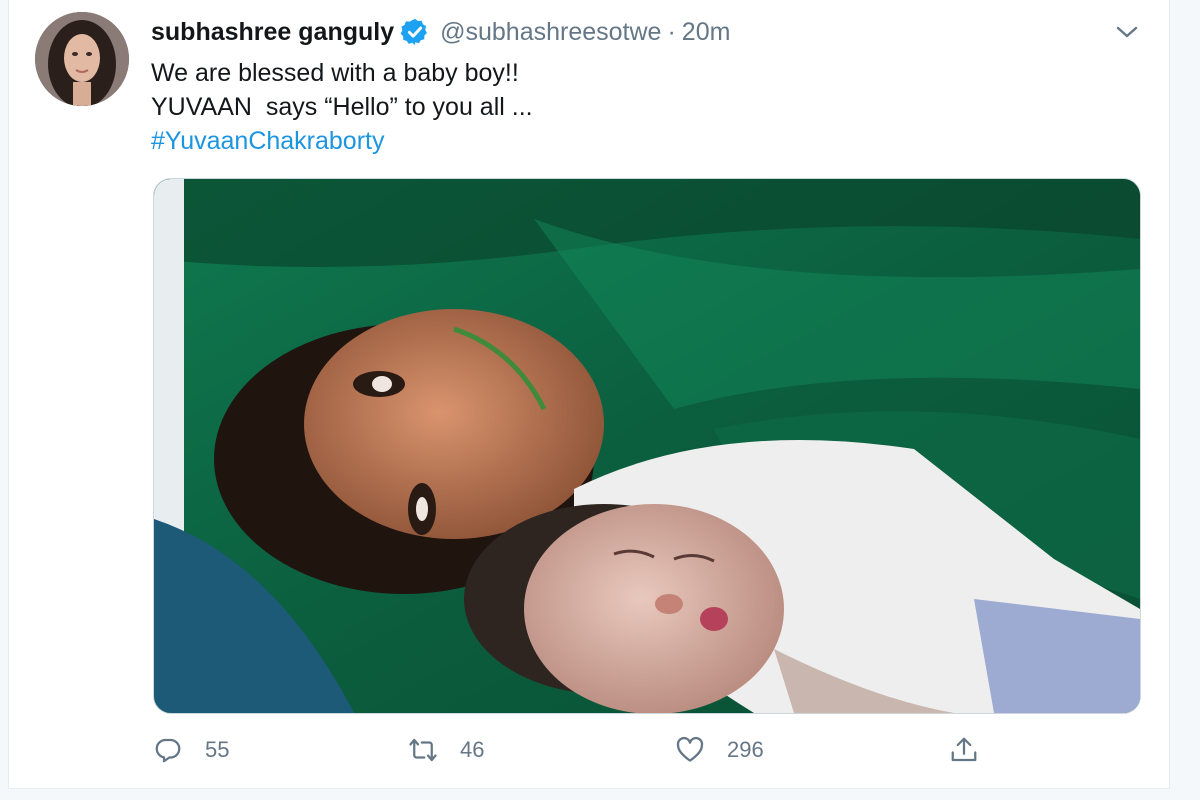 Image resolution: width=1200 pixels, height=800 pixels. What do you see at coordinates (640, 141) in the screenshot?
I see `hashtag-link: #YuvaanChakraborty` at bounding box center [640, 141].